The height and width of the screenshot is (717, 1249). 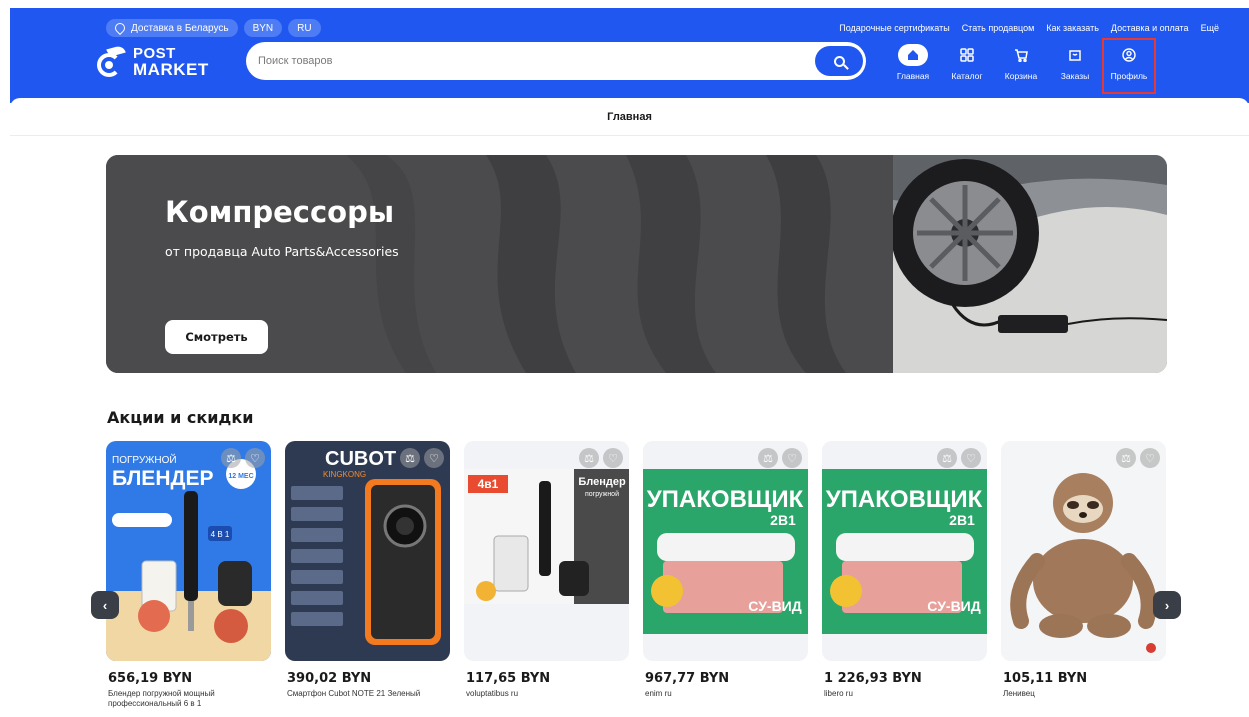 I want to click on svg-text: Блендер, so click(x=602, y=482).